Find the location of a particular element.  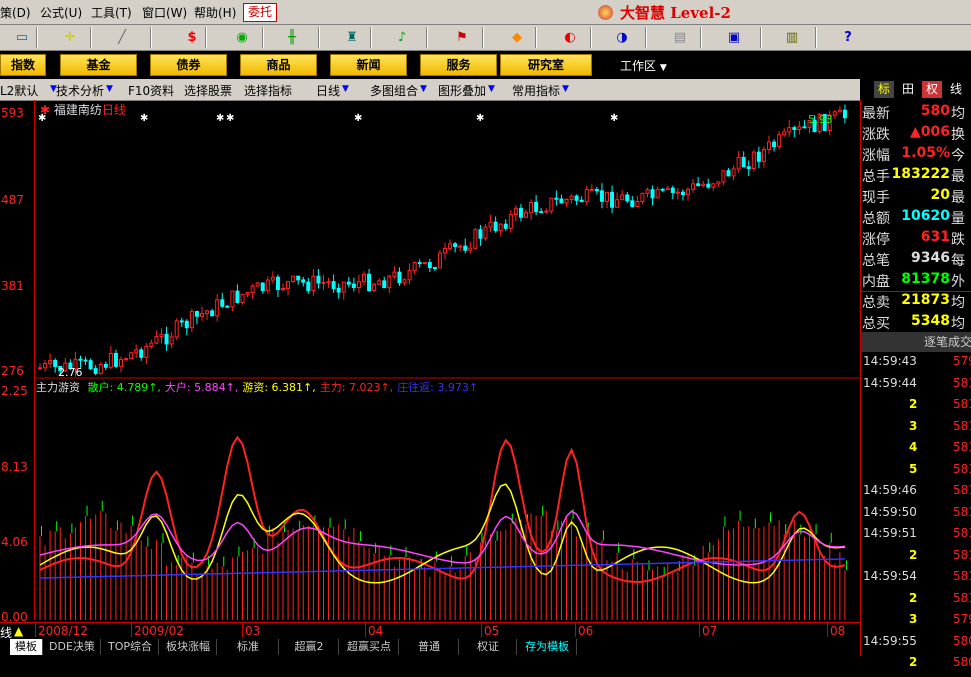

template-tab: 权证 is located at coordinates (488, 647).